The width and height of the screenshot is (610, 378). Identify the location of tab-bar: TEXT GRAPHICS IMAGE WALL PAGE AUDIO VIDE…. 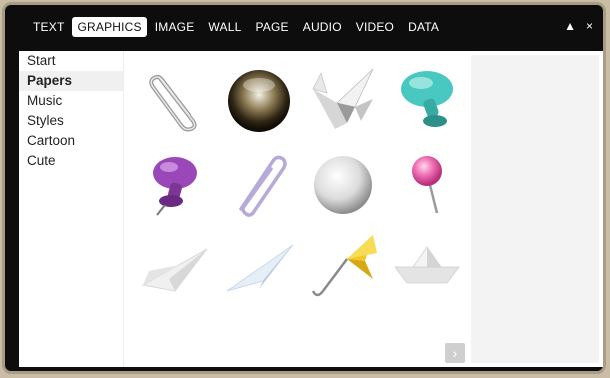
(236, 27).